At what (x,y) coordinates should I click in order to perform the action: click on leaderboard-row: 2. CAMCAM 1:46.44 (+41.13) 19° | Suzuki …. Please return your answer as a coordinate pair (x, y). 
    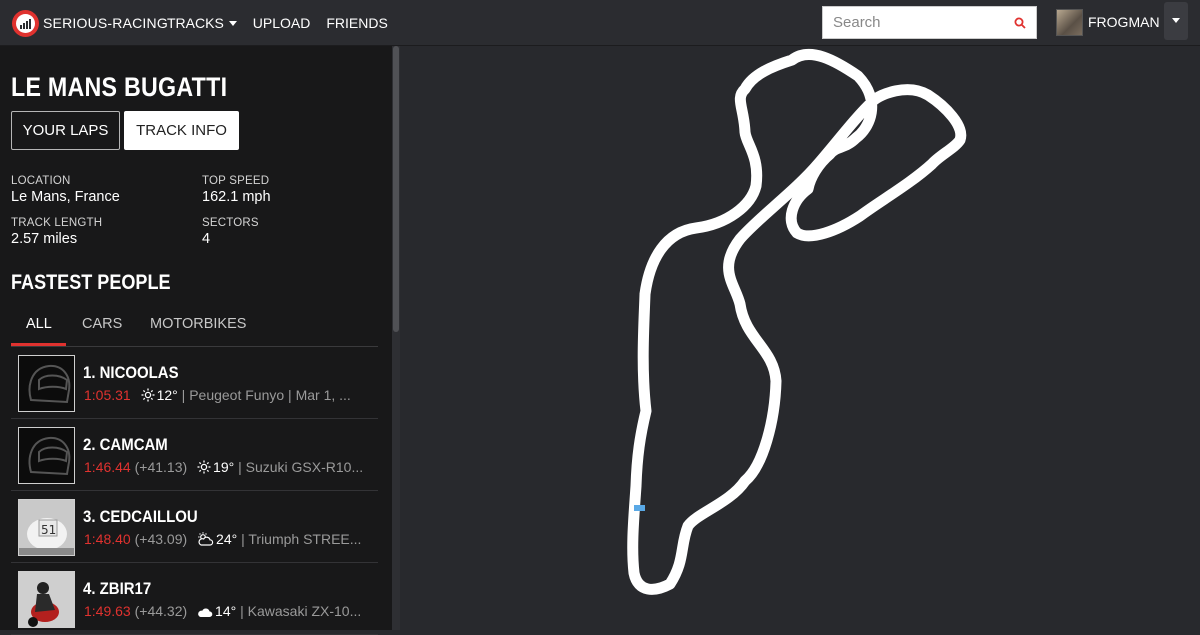
    Looking at the image, I should click on (194, 455).